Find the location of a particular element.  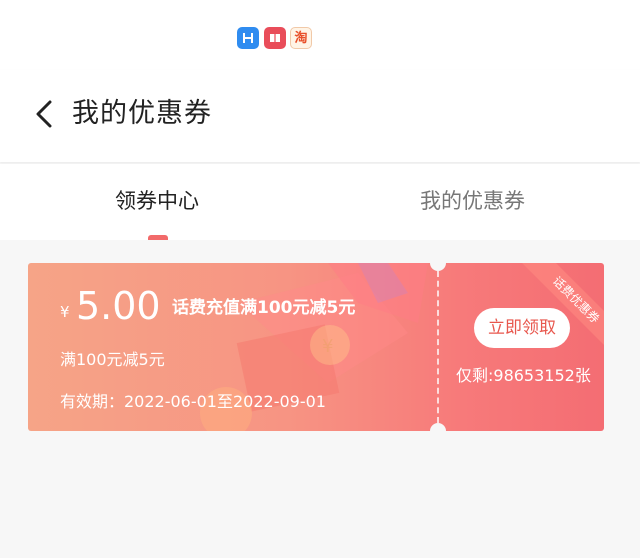

coupon-notch-top is located at coordinates (438, 267).